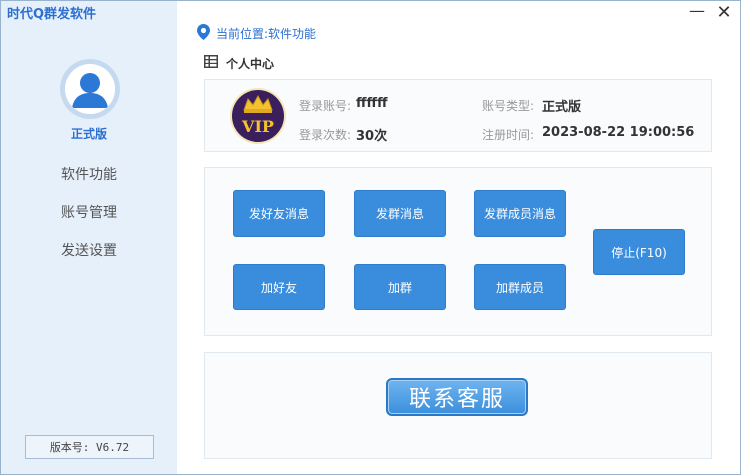  I want to click on user-avatar-icon, so click(90, 89).